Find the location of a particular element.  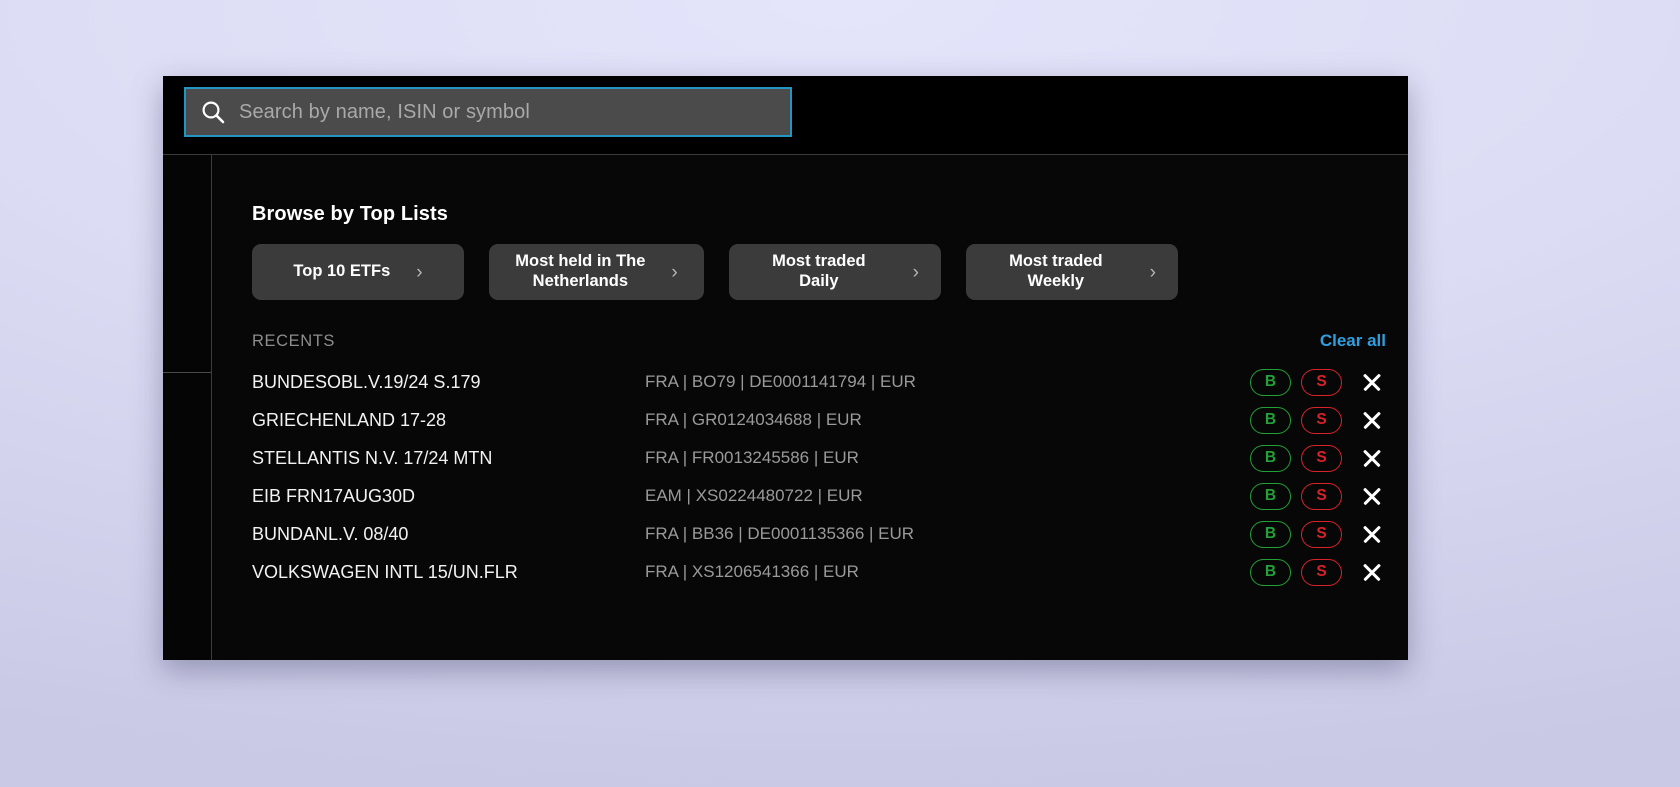

top-list-chip-most-traded-daily: Most traded Daily › is located at coordinates (835, 272).